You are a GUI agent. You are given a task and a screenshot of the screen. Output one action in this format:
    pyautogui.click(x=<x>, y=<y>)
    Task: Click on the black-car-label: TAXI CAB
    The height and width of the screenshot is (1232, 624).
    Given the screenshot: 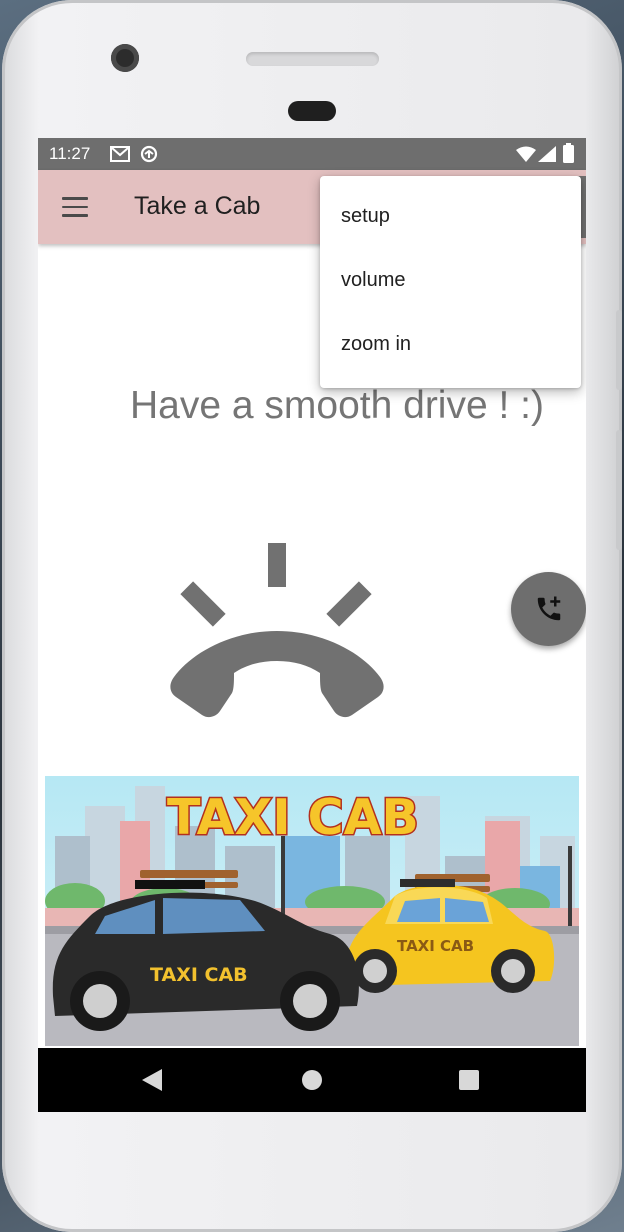 What is the action you would take?
    pyautogui.click(x=199, y=975)
    